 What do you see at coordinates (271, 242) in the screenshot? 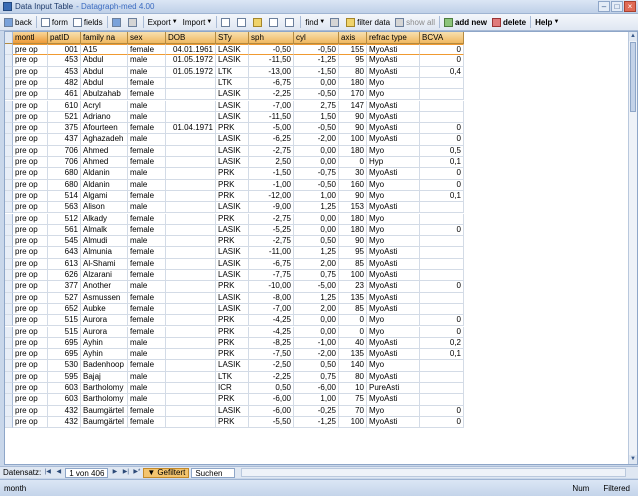
I see `table-cell: -2,75` at bounding box center [271, 242].